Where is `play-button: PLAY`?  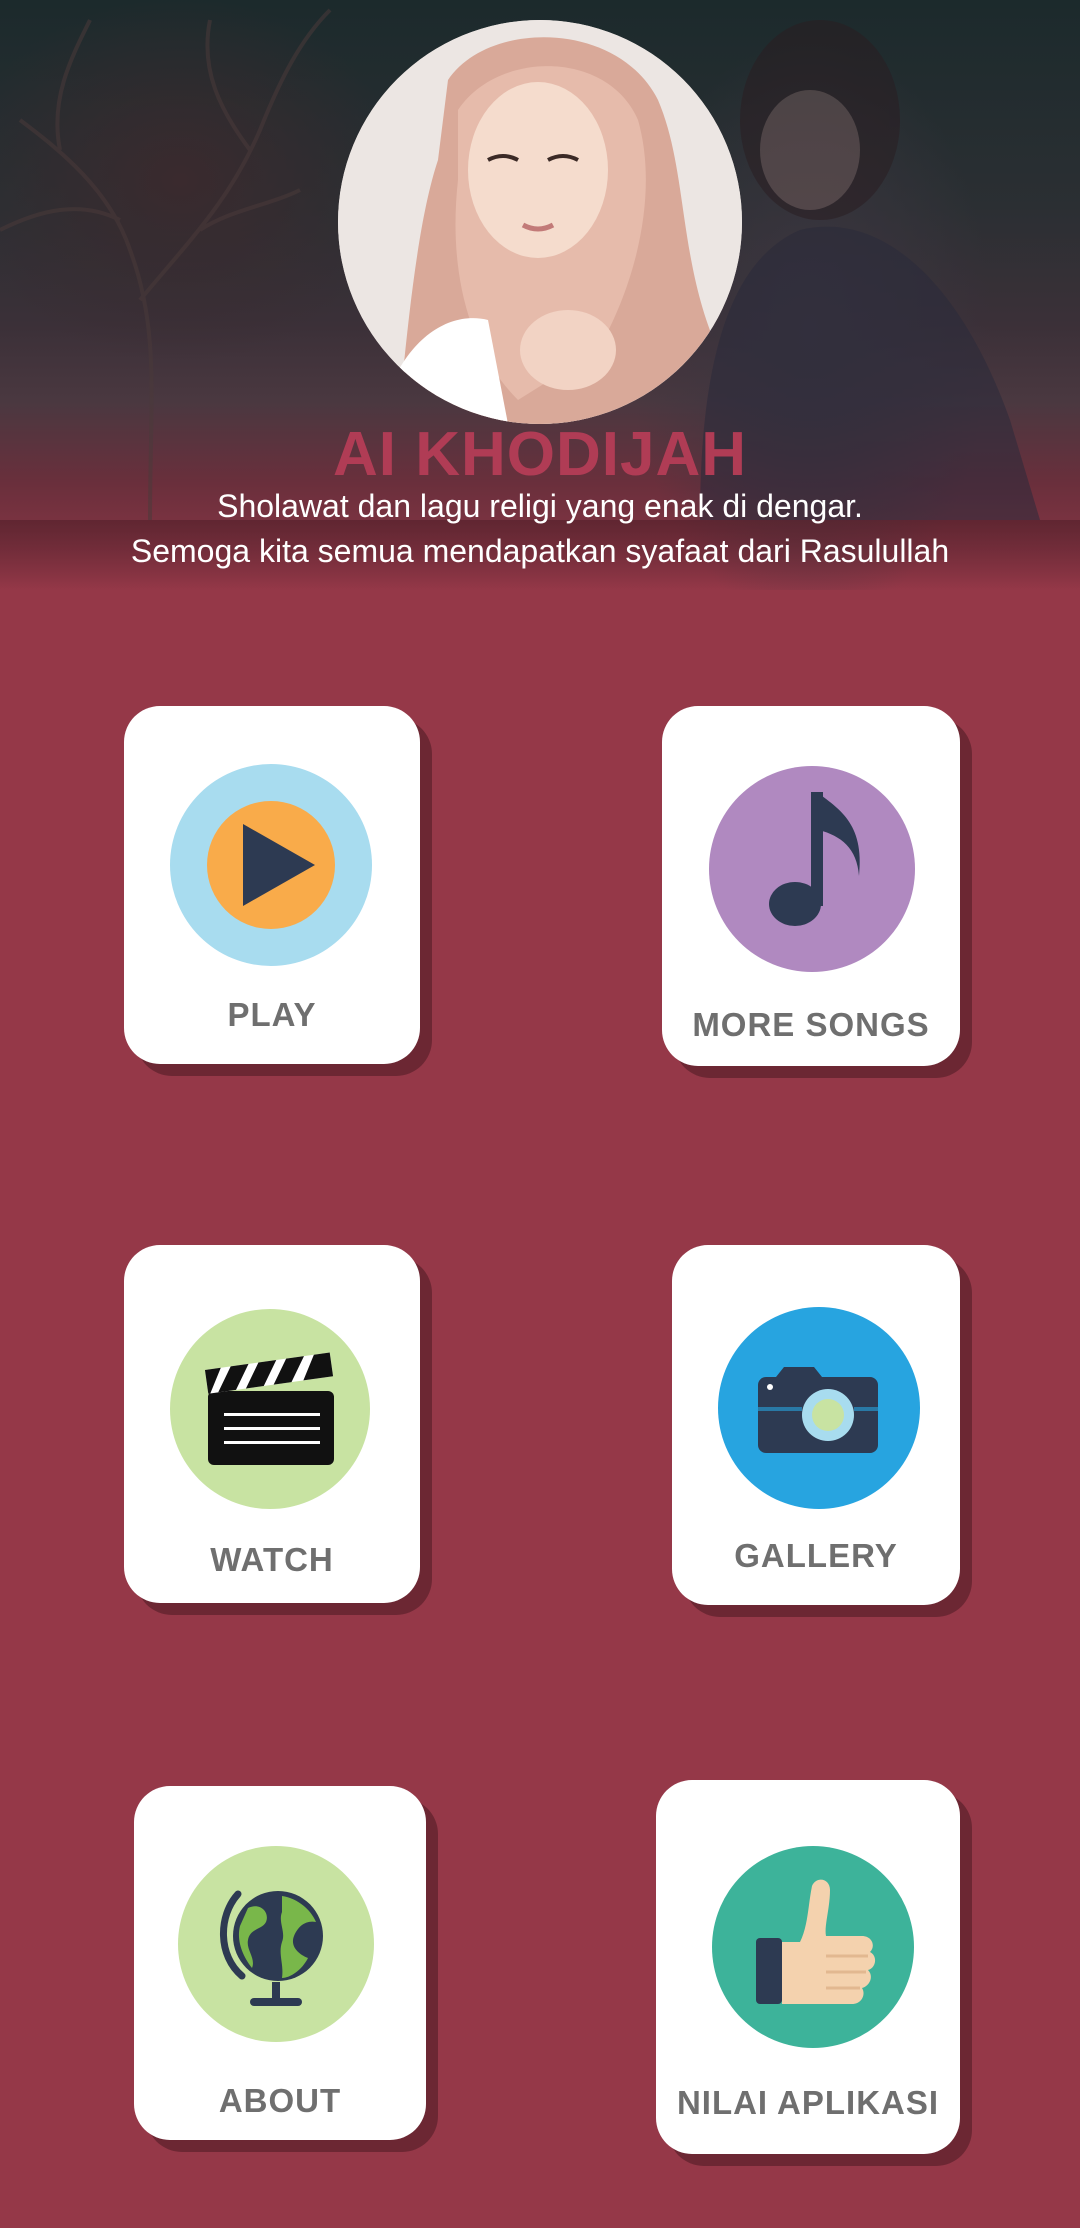 play-button: PLAY is located at coordinates (272, 885).